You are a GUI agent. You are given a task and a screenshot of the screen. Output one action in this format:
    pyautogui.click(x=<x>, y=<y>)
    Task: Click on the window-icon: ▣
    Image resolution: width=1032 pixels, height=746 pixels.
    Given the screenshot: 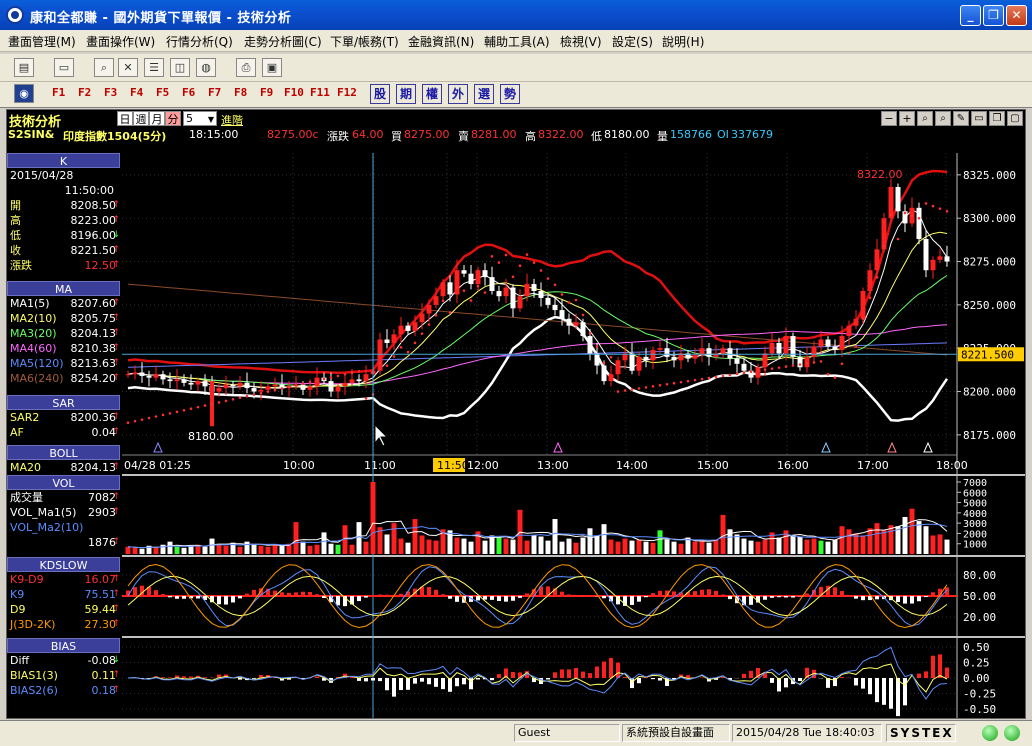 What is the action you would take?
    pyautogui.click(x=272, y=67)
    